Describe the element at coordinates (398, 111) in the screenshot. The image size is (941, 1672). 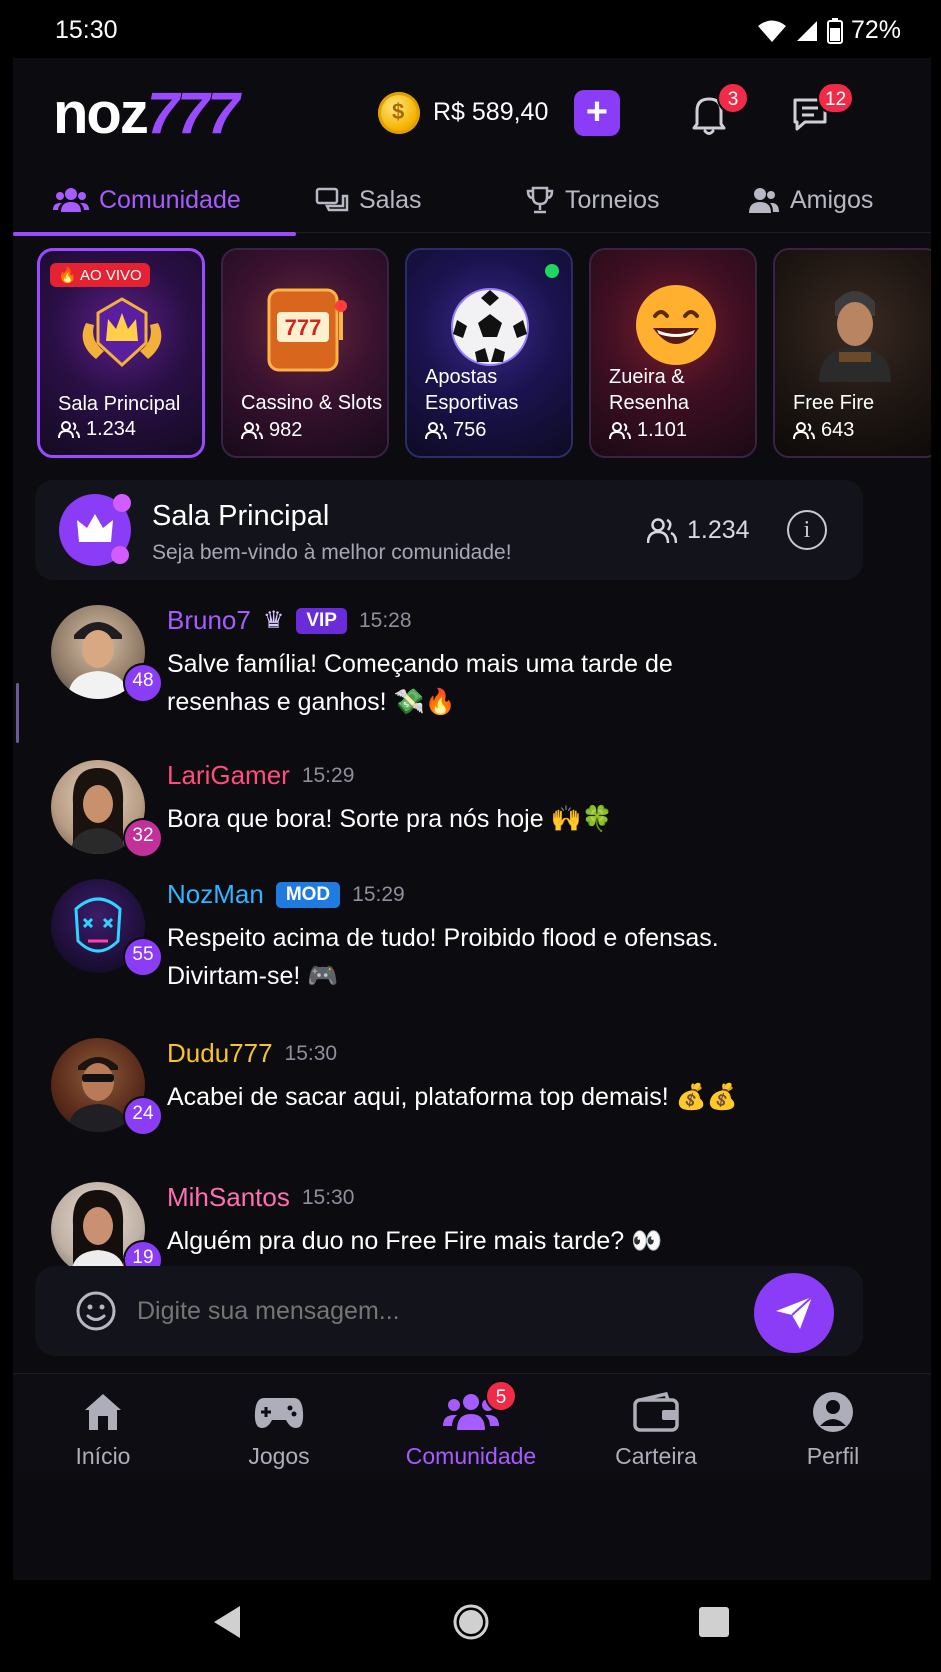
I see `coin-symbol: $` at that location.